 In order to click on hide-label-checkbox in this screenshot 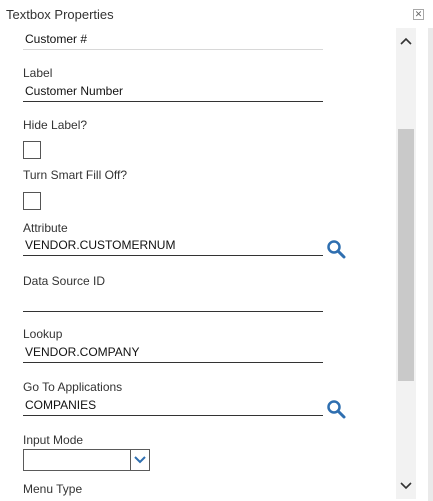, I will do `click(32, 150)`.